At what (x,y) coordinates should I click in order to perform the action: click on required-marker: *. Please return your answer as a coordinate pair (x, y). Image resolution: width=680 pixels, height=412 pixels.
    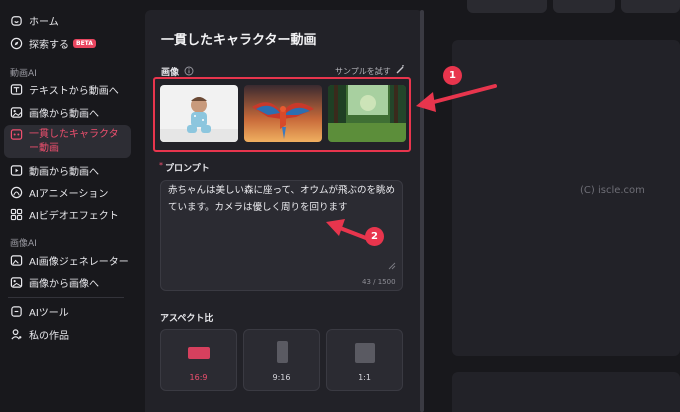
    Looking at the image, I should click on (161, 165).